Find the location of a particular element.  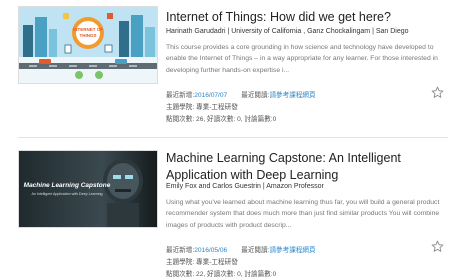

thumbnail-label-iot: INTERNET OF is located at coordinates (88, 29).